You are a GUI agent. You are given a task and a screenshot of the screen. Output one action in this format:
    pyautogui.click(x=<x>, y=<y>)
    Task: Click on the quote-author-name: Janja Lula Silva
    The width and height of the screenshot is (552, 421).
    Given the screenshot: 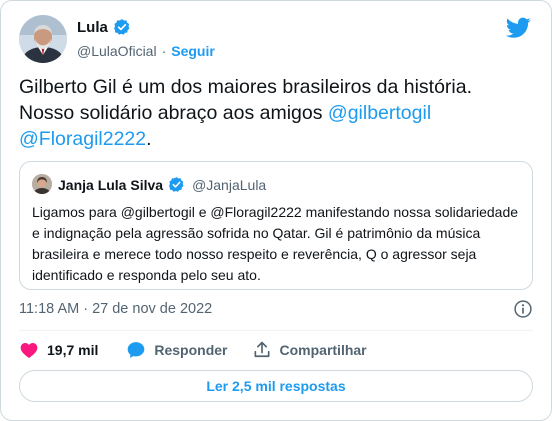 What is the action you would take?
    pyautogui.click(x=111, y=184)
    